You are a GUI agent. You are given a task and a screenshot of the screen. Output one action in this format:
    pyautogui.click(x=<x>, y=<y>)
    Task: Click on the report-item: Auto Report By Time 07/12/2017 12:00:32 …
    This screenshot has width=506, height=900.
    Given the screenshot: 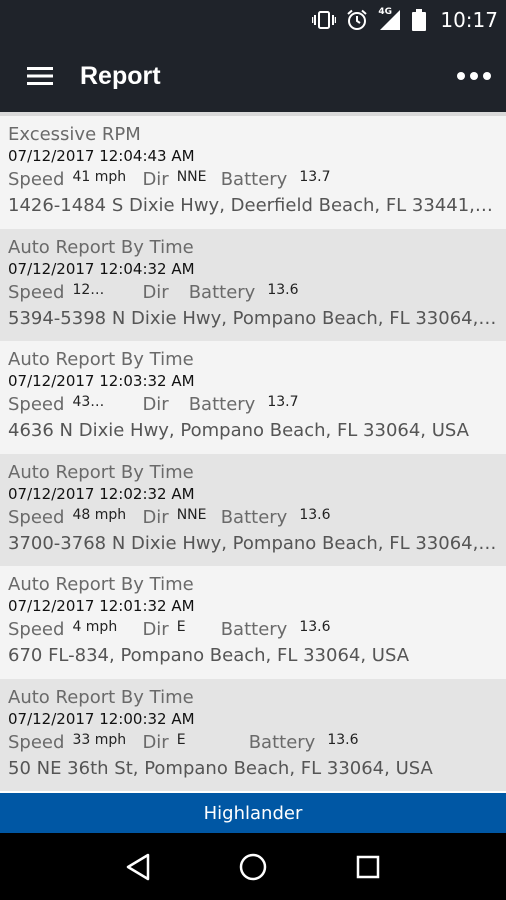 What is the action you would take?
    pyautogui.click(x=253, y=734)
    